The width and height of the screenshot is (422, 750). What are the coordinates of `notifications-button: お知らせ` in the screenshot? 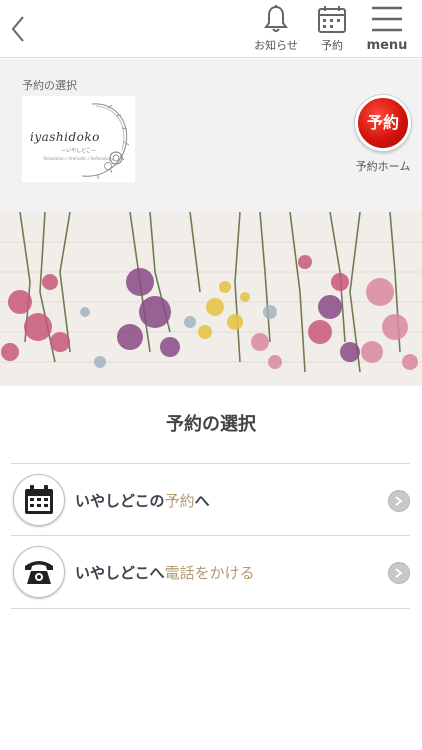 It's located at (276, 28).